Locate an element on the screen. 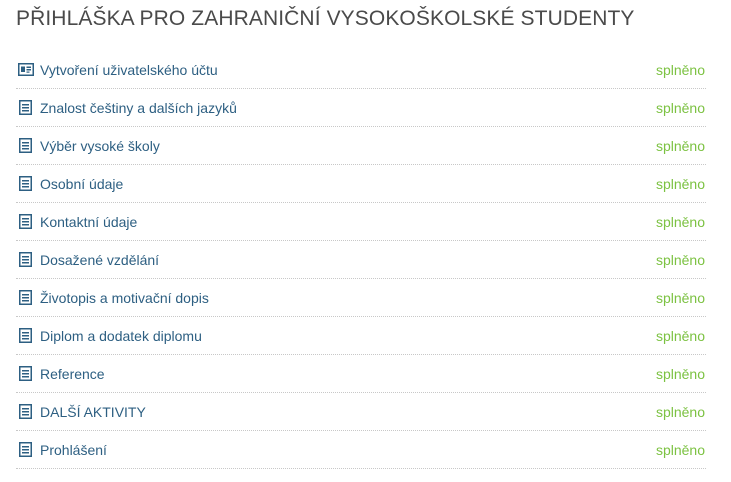 The image size is (731, 482). step-row-cv-motivation: Životopis a motivační dopis splněno is located at coordinates (361, 298).